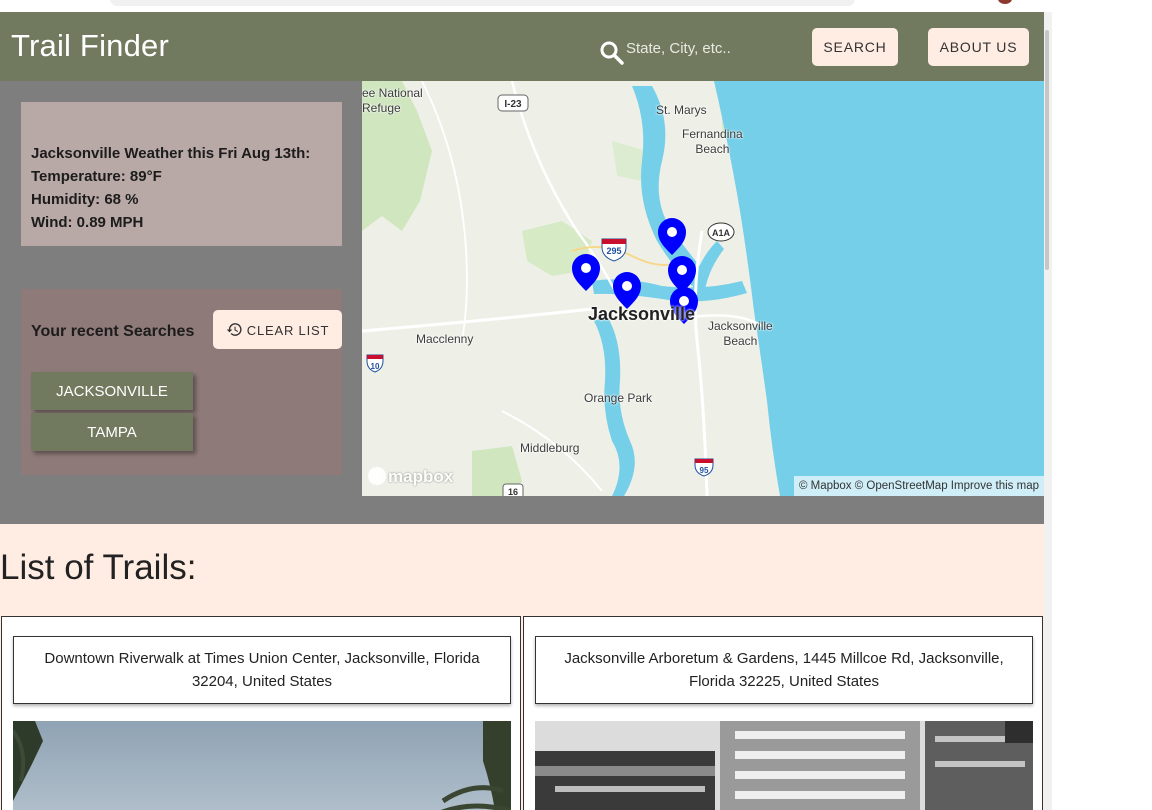 The image size is (1152, 810). What do you see at coordinates (112, 391) in the screenshot?
I see `recent-search-item: JACKSONVILLE` at bounding box center [112, 391].